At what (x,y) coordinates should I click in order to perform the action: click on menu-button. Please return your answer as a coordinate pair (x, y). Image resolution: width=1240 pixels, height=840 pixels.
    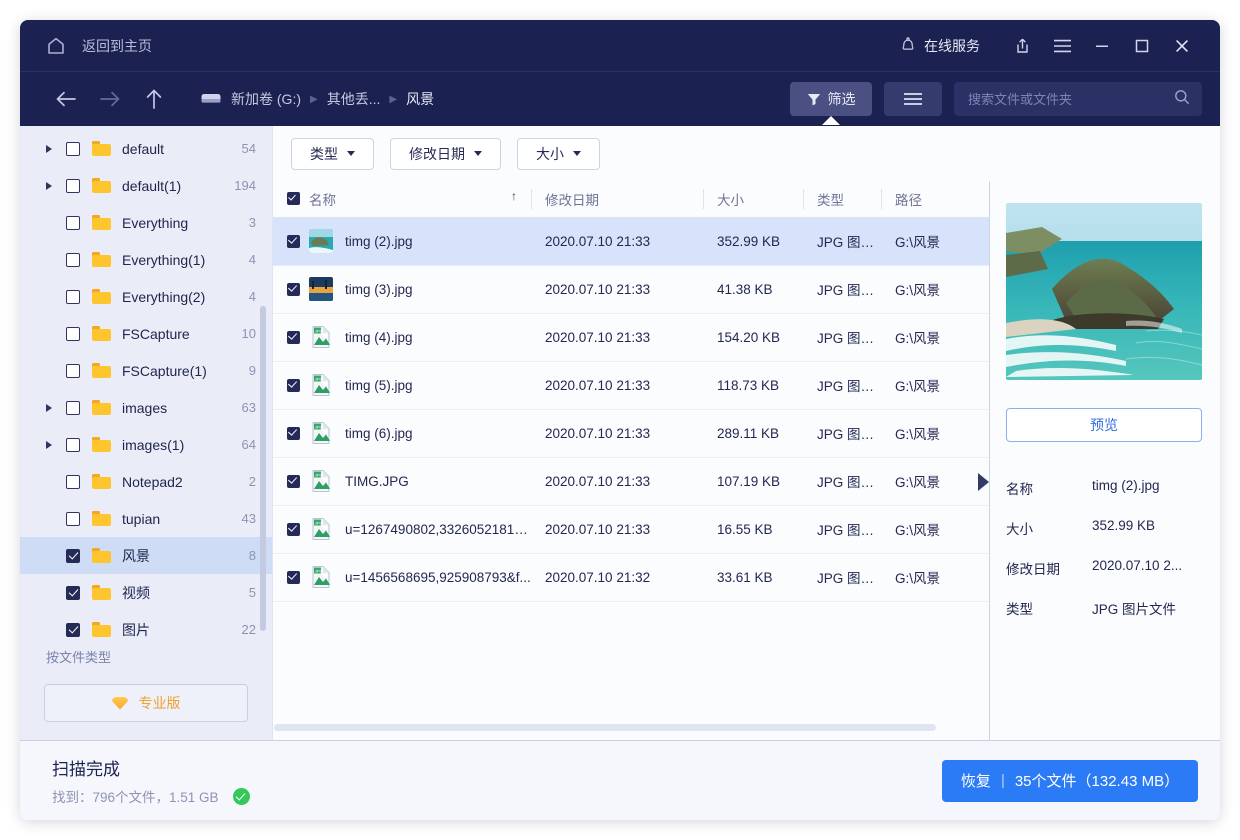
    Looking at the image, I should click on (1062, 46).